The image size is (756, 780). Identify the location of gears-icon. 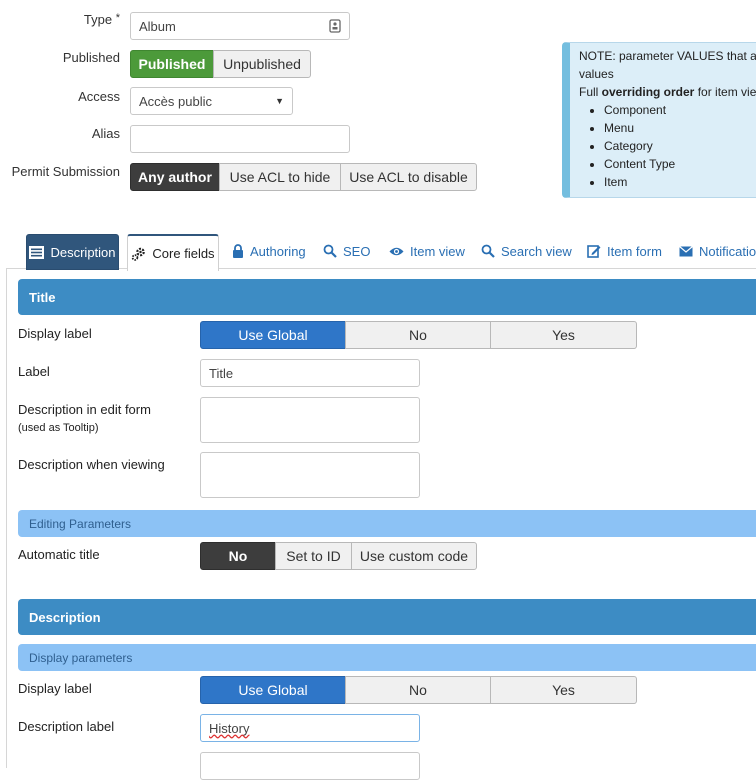
(139, 254).